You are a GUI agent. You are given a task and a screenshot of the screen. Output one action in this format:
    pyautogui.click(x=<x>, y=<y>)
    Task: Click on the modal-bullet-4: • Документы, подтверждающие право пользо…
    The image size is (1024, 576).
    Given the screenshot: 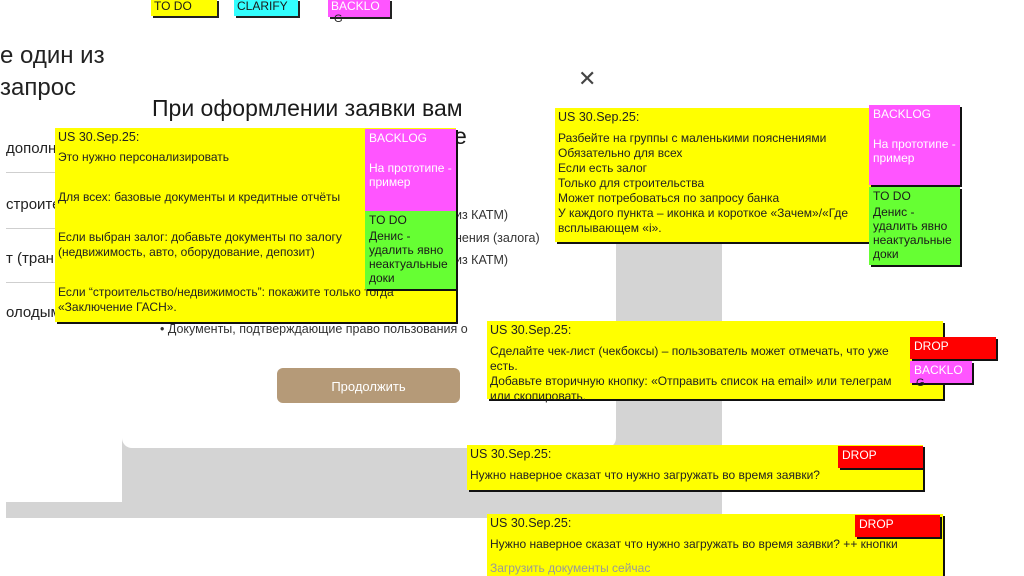 What is the action you would take?
    pyautogui.click(x=314, y=329)
    